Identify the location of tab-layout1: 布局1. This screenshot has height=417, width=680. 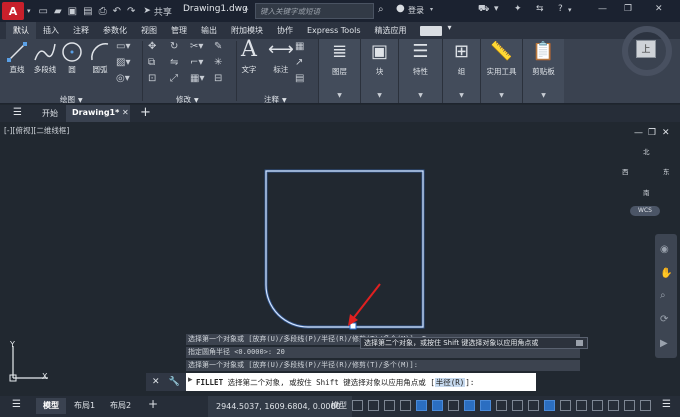
(84, 405).